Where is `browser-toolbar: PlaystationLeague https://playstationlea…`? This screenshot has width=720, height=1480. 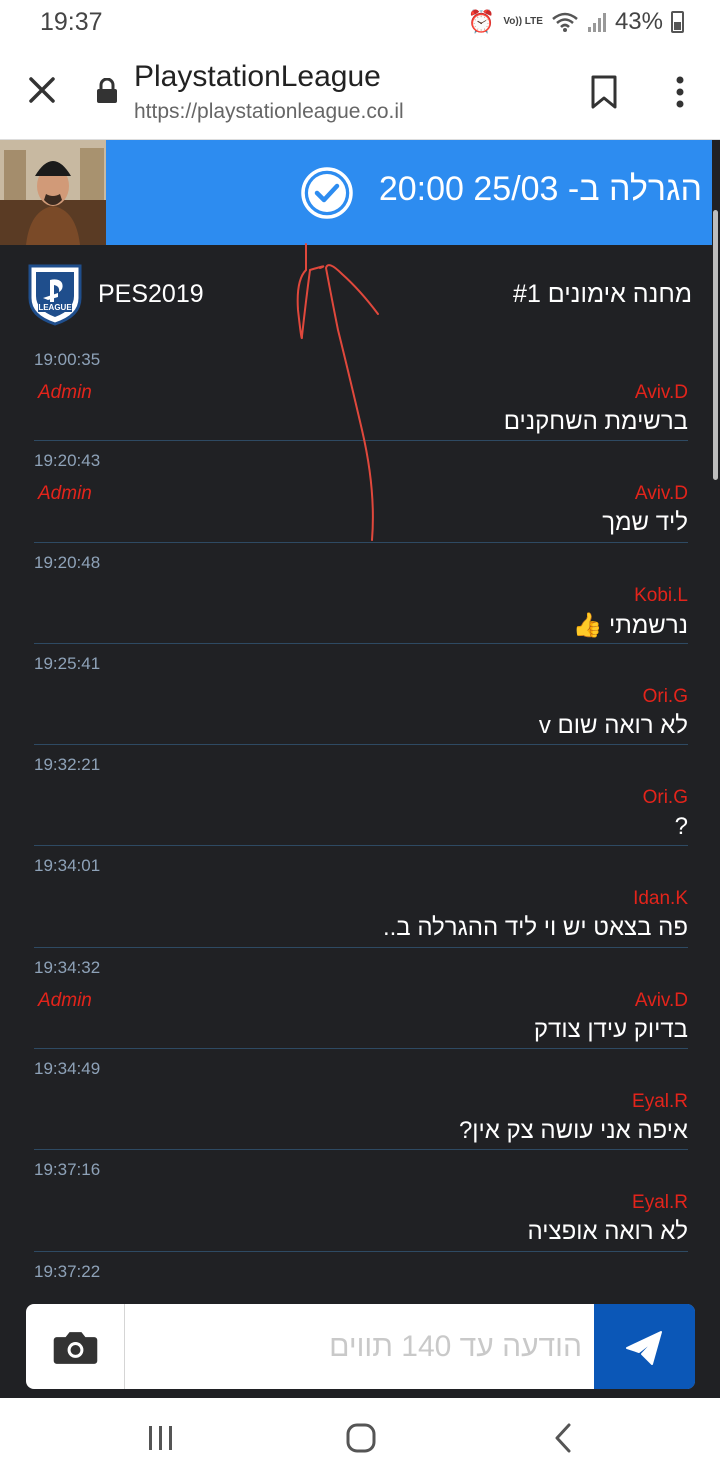
browser-toolbar: PlaystationLeague https://playstationlea… is located at coordinates (360, 92).